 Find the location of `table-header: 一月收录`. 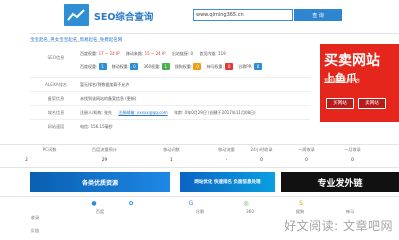

table-header: 一月收录 is located at coordinates (352, 149).